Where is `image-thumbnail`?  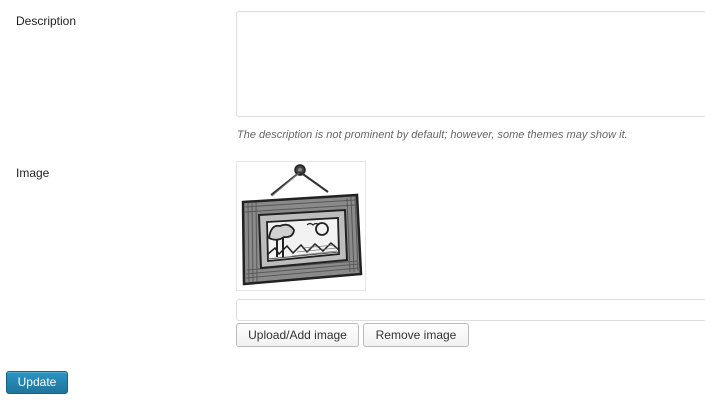
image-thumbnail is located at coordinates (301, 226).